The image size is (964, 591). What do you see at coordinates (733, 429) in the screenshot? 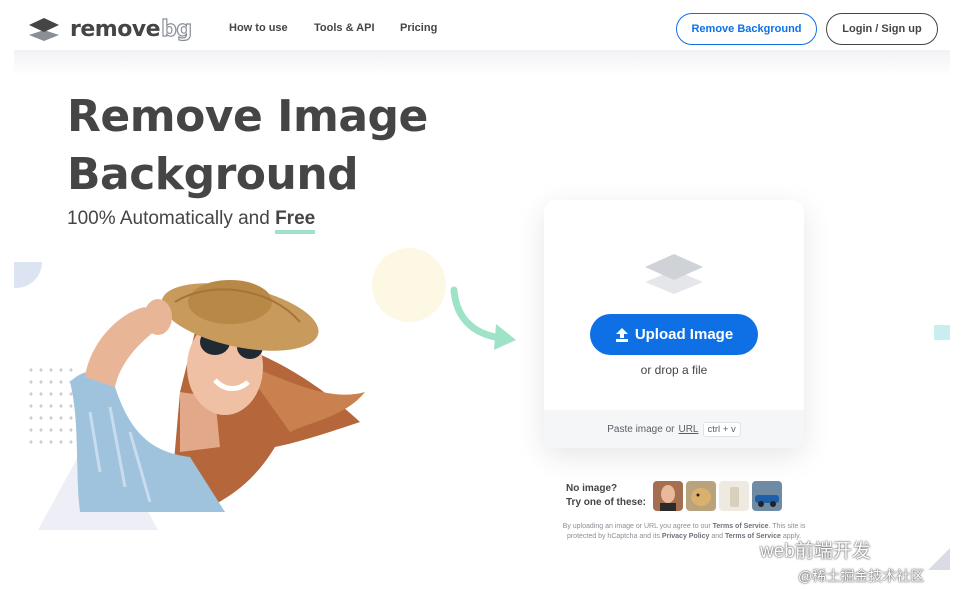
I see `key-v-label: v` at bounding box center [733, 429].